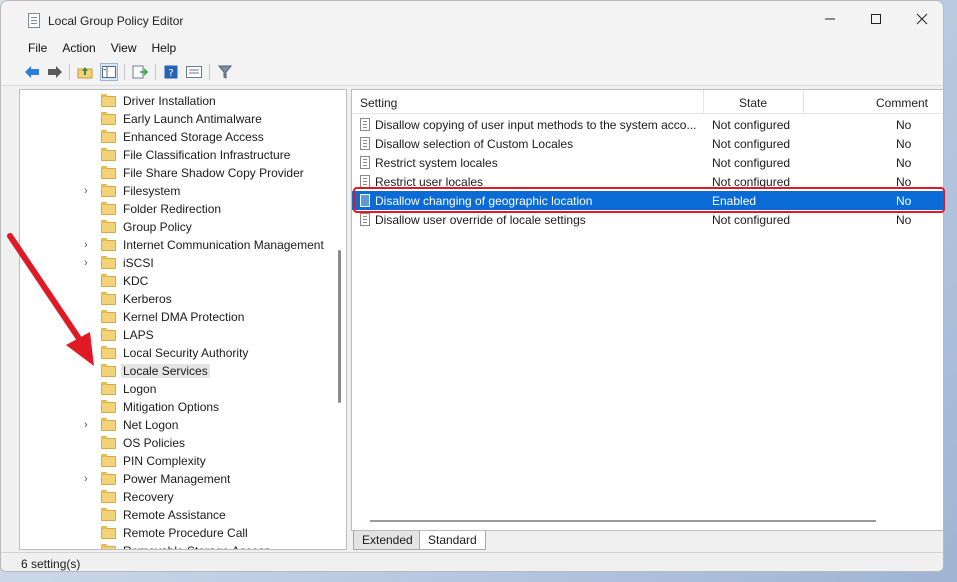  What do you see at coordinates (85, 72) in the screenshot?
I see `up-folder-button` at bounding box center [85, 72].